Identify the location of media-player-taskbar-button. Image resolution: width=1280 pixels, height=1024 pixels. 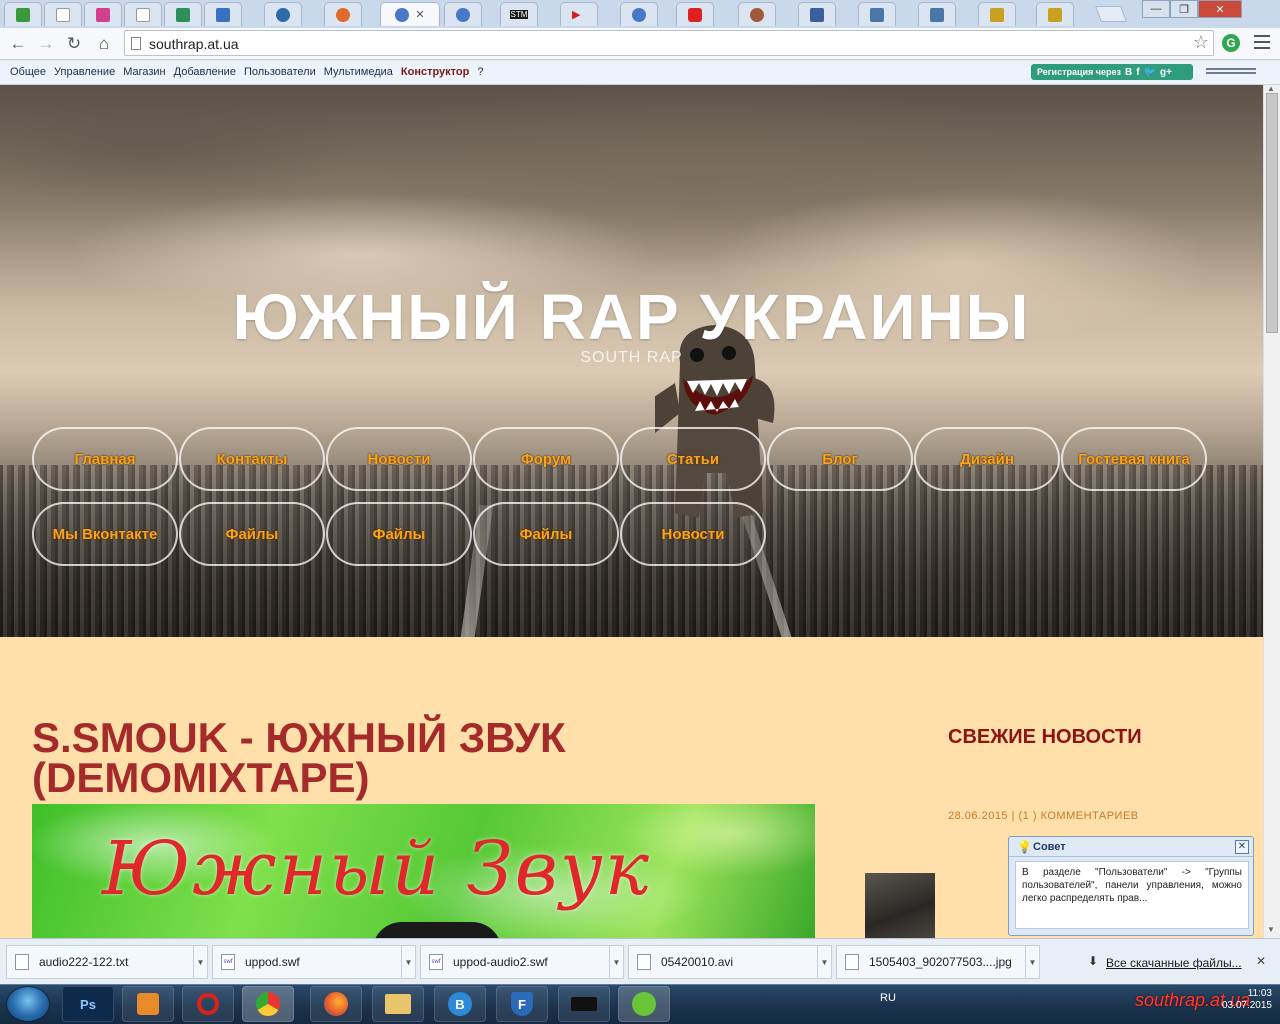
(148, 1004).